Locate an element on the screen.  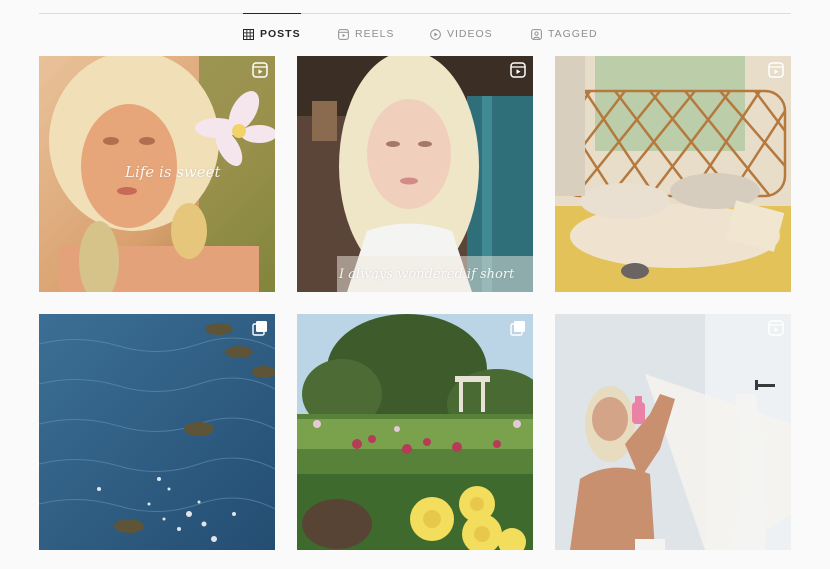
post-overlay-text: I always wondered if short is located at coordinates (427, 274).